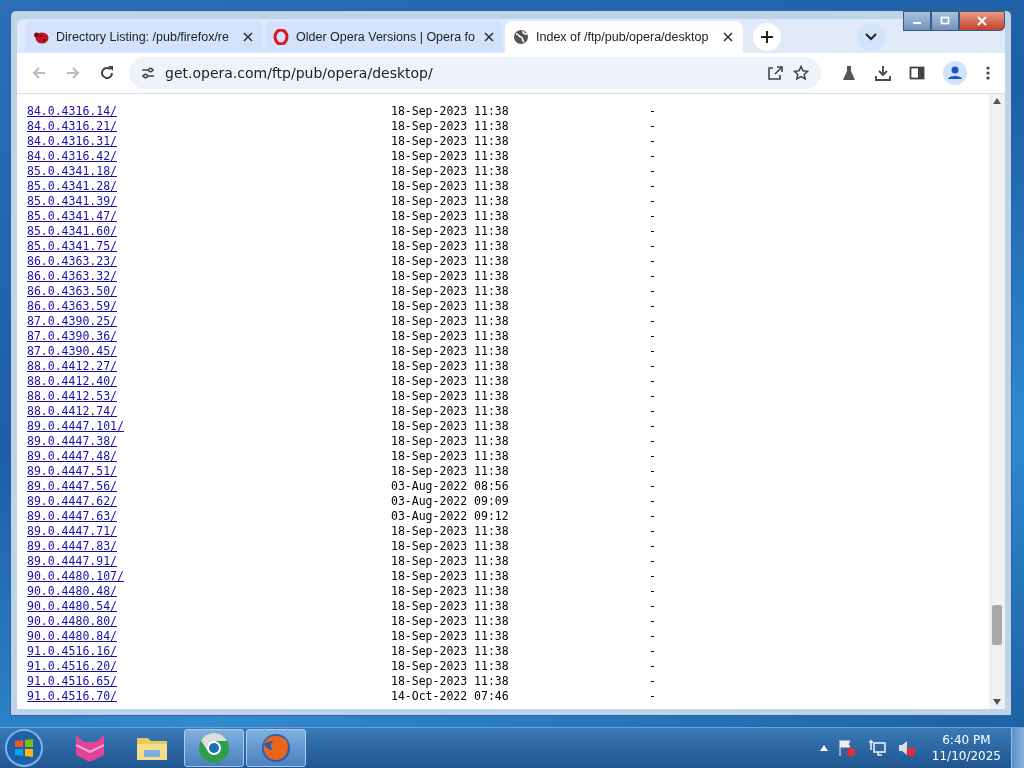 The height and width of the screenshot is (768, 1024). What do you see at coordinates (209, 366) in the screenshot?
I see `directory-link: 88.0.4412.27/` at bounding box center [209, 366].